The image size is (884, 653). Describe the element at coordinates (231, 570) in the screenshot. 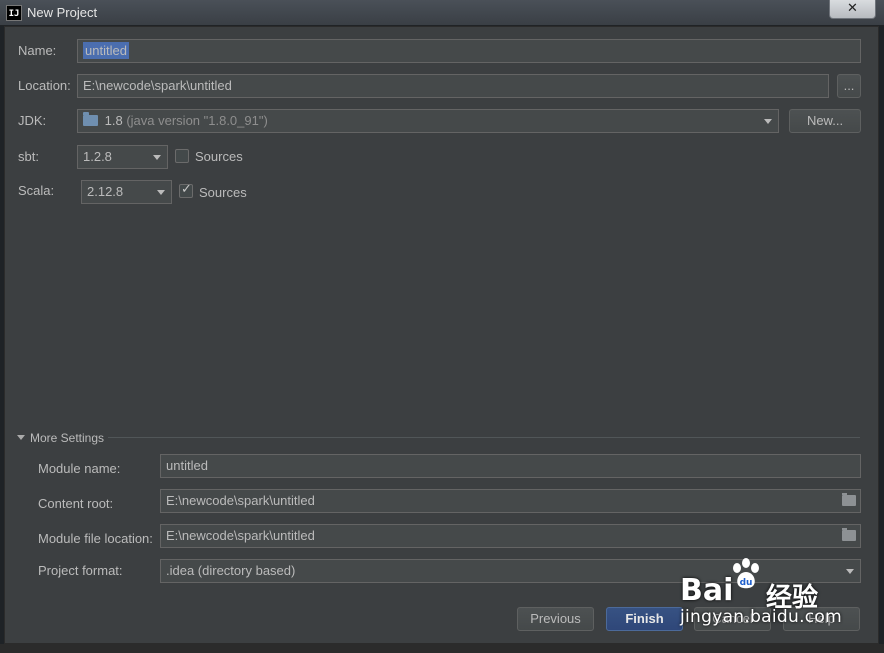

I see `project-format-value: .idea (directory based)` at that location.